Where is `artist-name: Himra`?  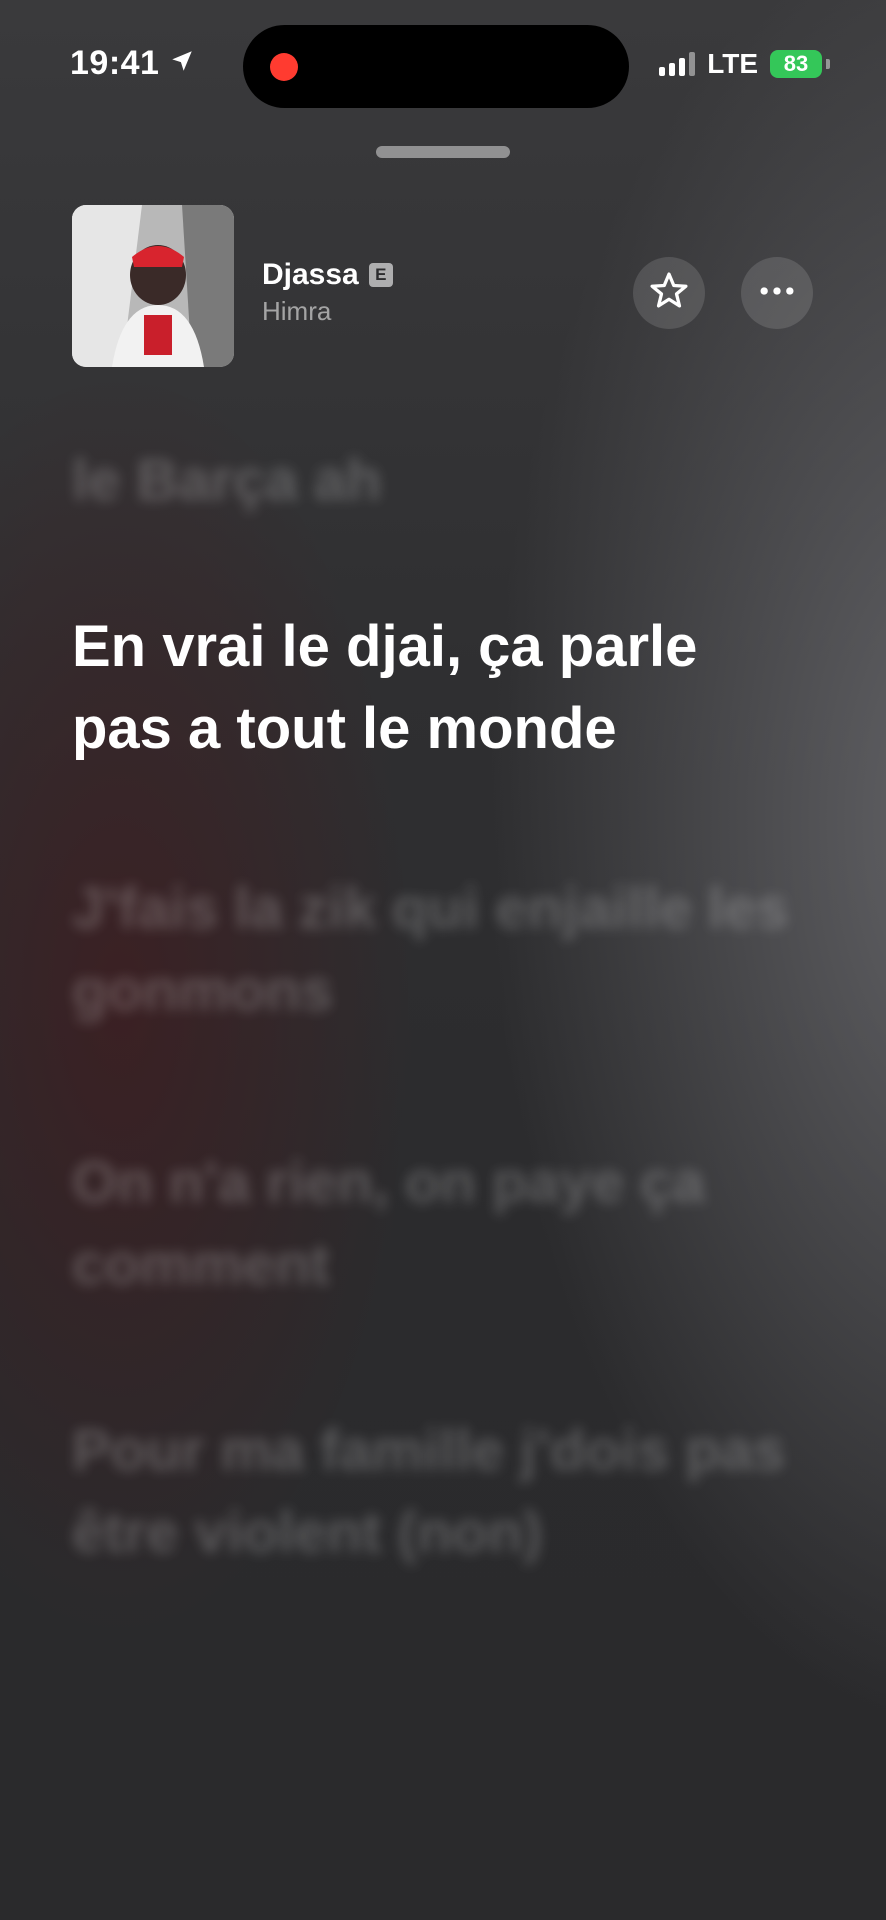
artist-name: Himra is located at coordinates (296, 311).